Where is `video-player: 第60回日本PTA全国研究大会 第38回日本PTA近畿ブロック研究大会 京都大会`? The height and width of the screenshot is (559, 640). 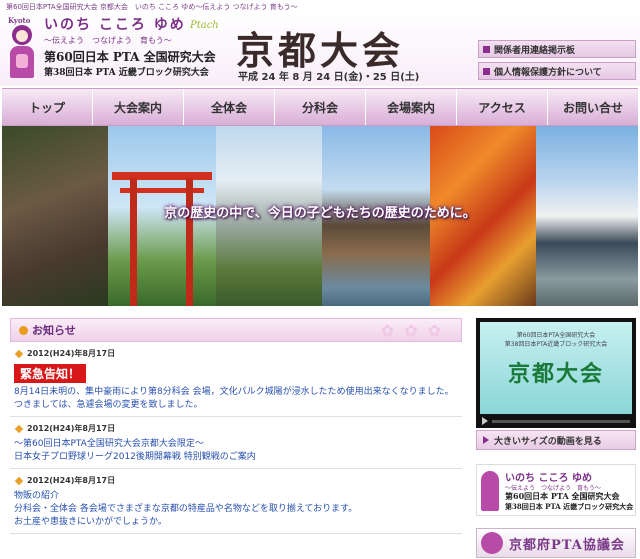 video-player: 第60回日本PTA全国研究大会 第38回日本PTA近畿ブロック研究大会 京都大会 is located at coordinates (556, 373).